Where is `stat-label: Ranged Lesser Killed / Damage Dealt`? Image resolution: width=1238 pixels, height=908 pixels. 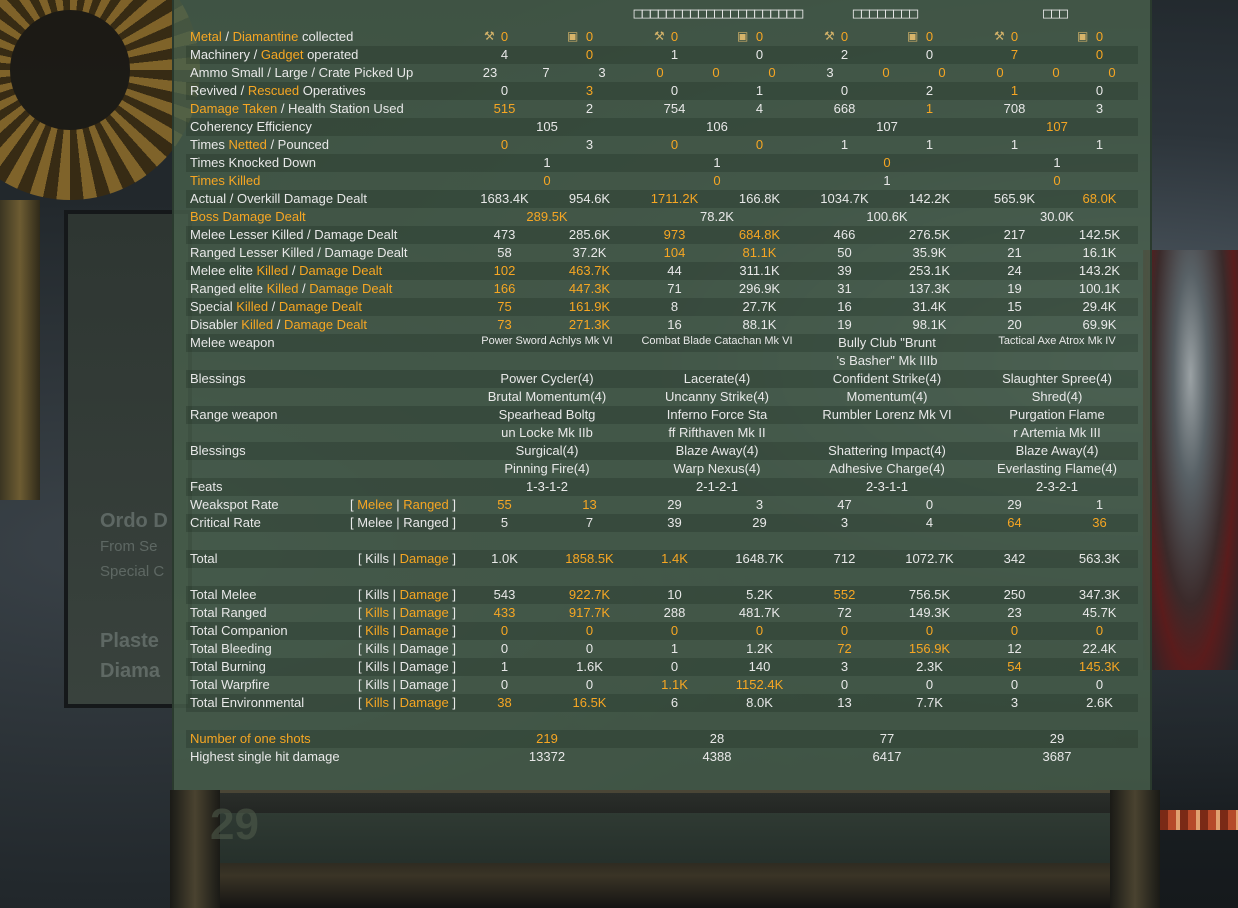
stat-label: Ranged Lesser Killed / Damage Dealt is located at coordinates (299, 252).